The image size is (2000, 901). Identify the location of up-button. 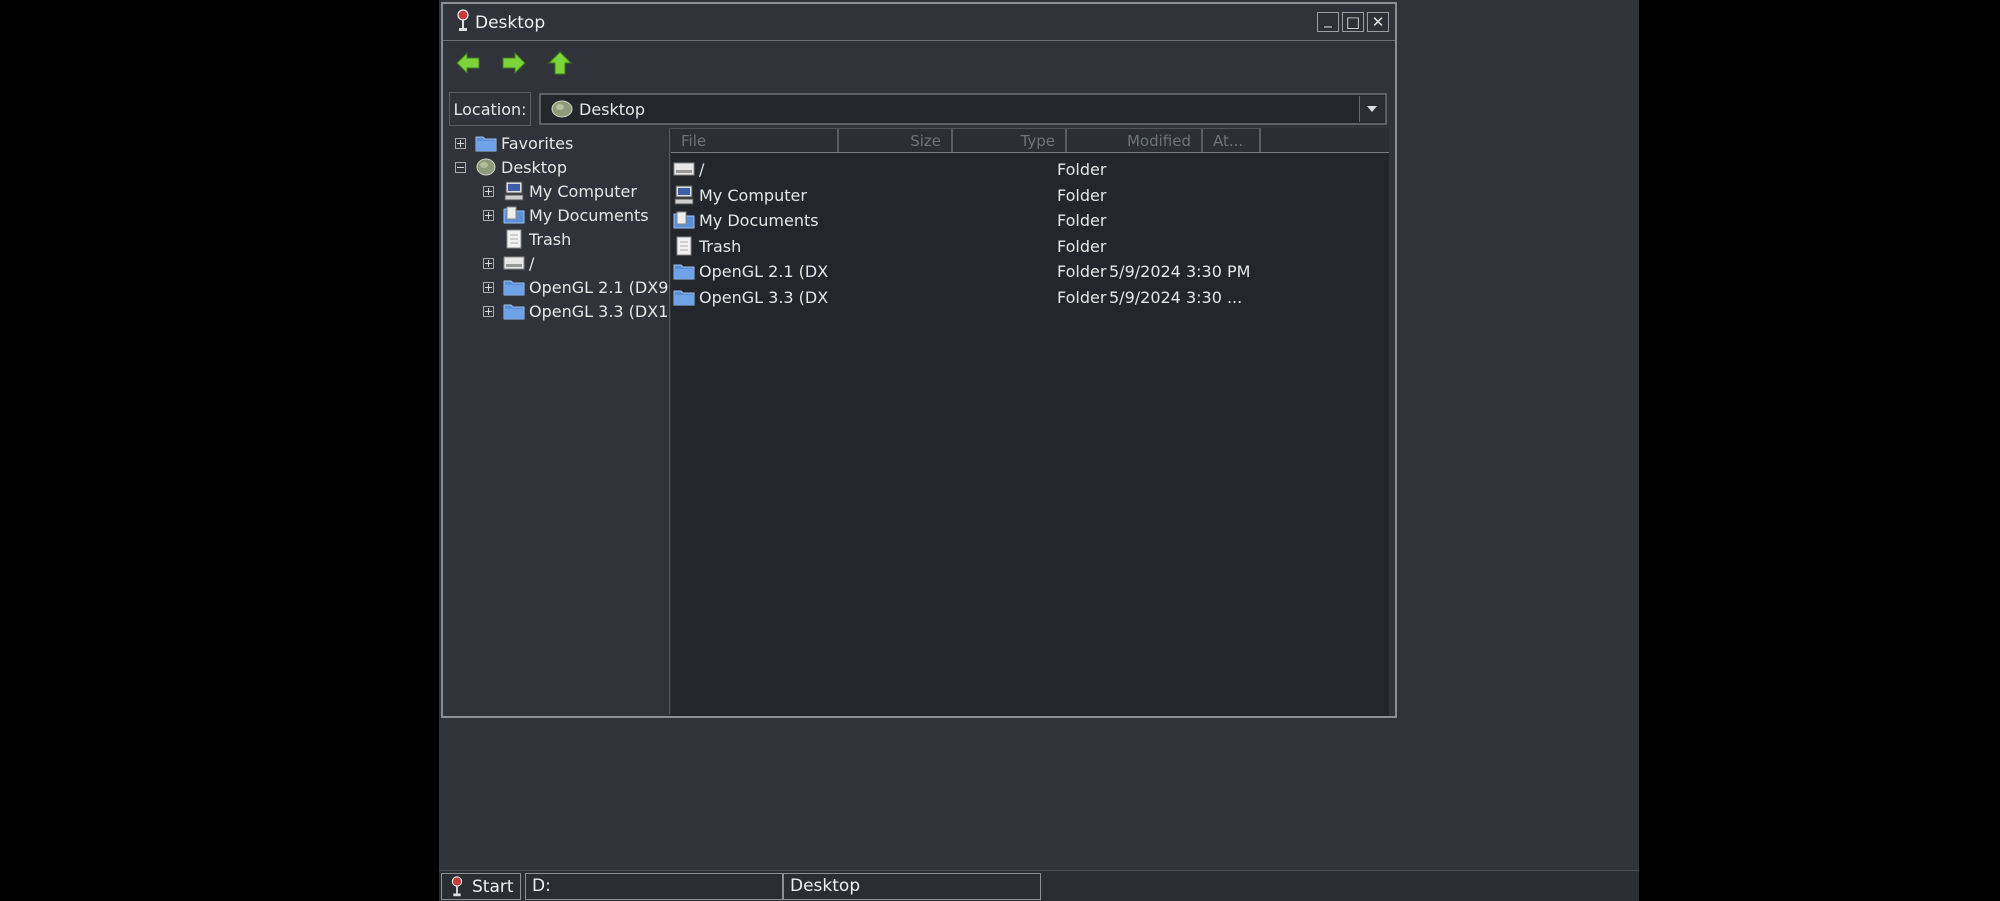
(560, 63).